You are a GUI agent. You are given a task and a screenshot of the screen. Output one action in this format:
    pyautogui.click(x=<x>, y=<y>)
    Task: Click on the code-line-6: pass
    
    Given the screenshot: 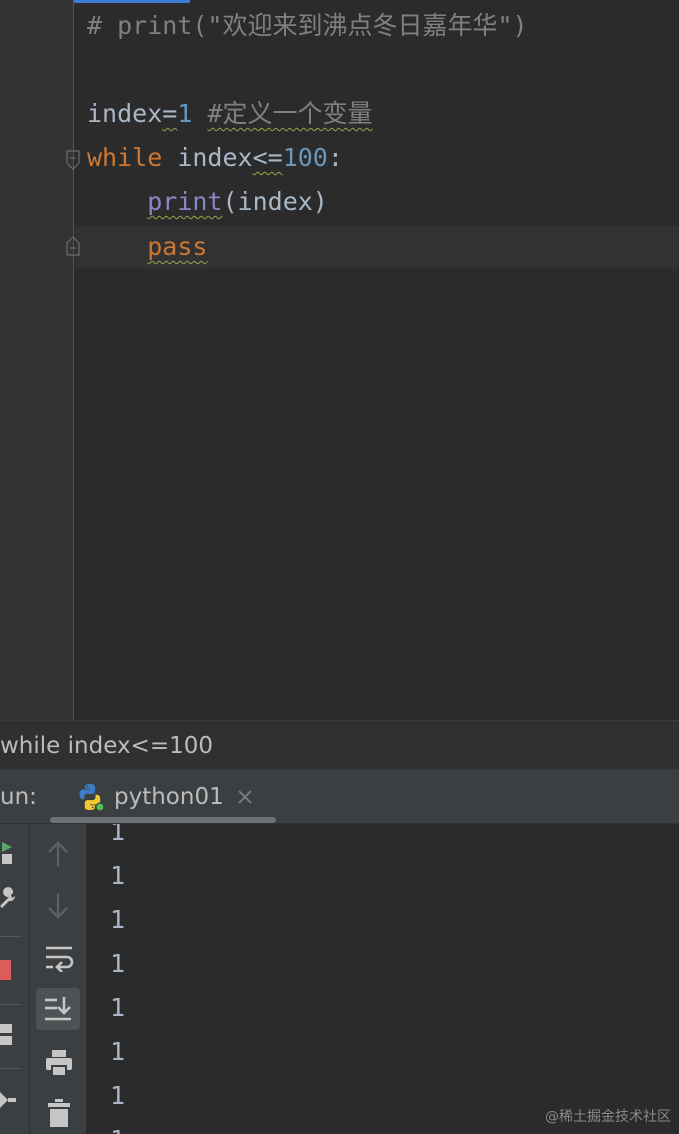 What is the action you would take?
    pyautogui.click(x=147, y=247)
    